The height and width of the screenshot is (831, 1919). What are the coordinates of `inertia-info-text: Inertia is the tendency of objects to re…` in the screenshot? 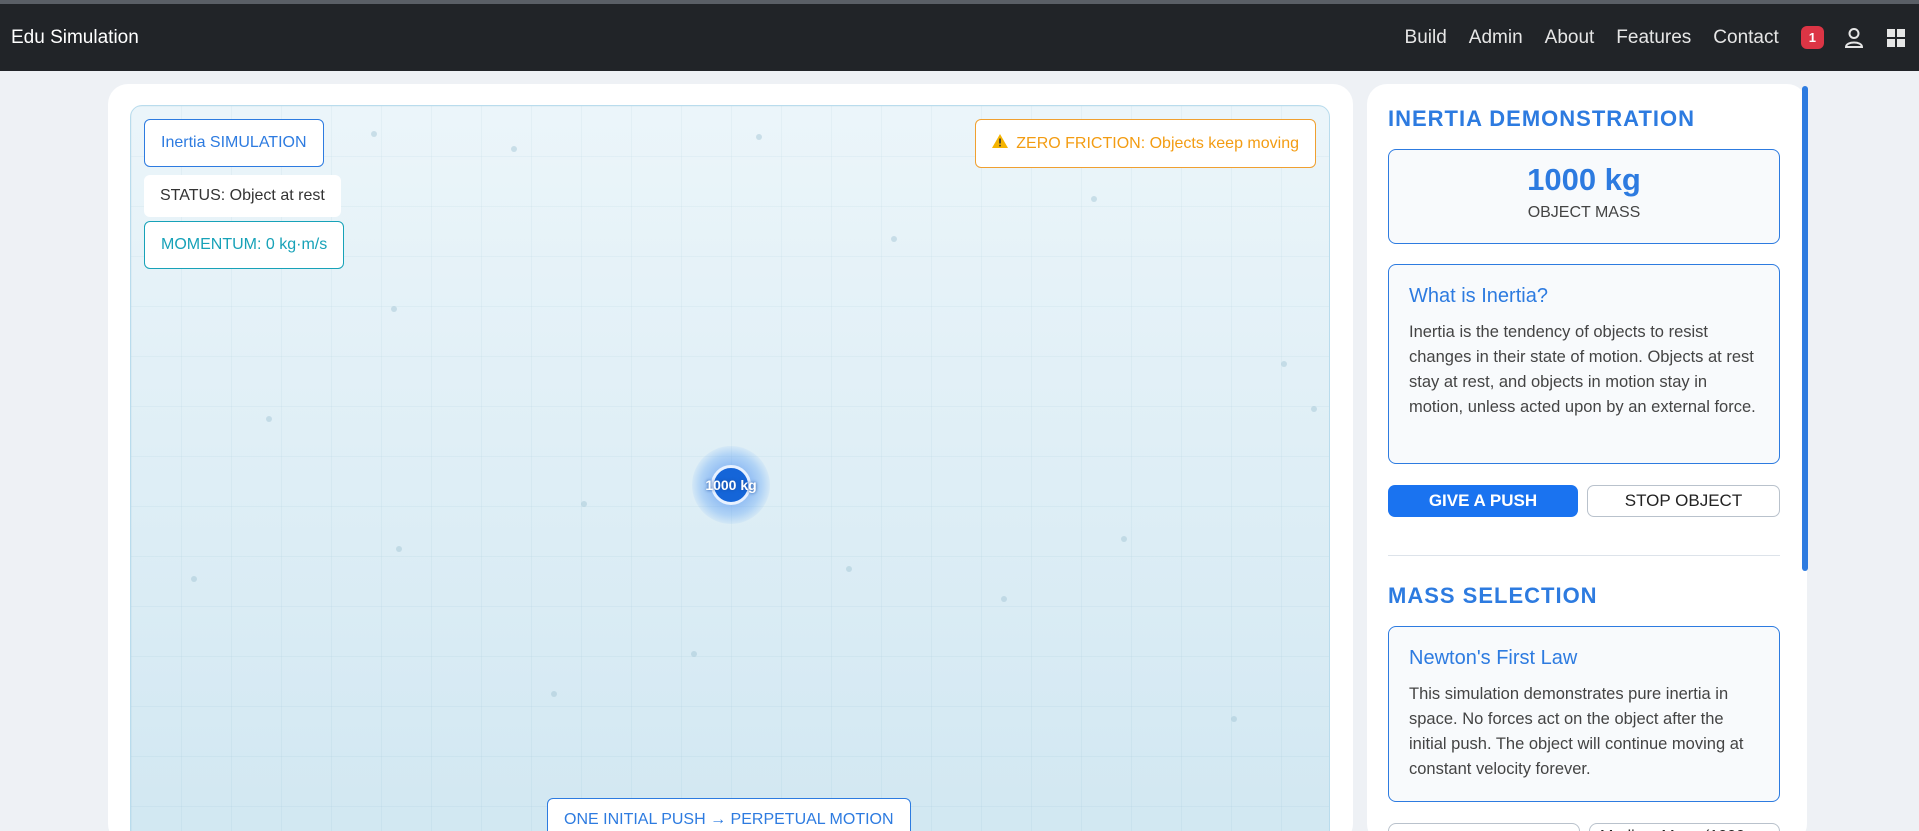 It's located at (1582, 369).